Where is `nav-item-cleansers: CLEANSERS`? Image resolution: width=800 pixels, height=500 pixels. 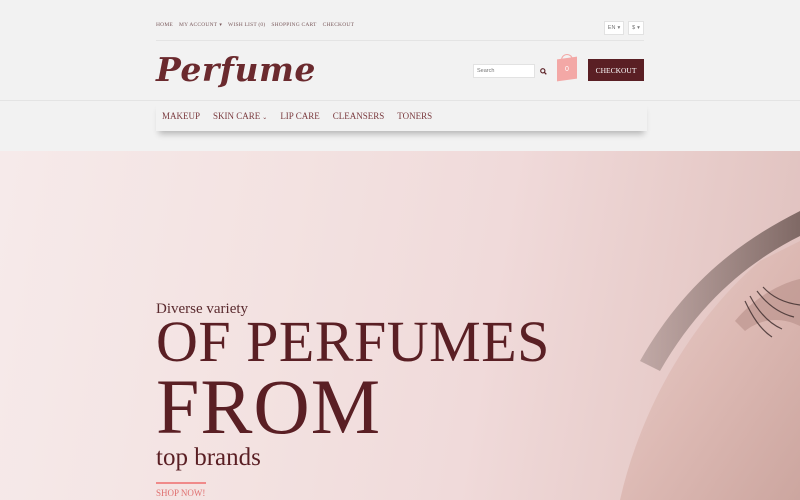
nav-item-cleansers: CLEANSERS is located at coordinates (359, 116).